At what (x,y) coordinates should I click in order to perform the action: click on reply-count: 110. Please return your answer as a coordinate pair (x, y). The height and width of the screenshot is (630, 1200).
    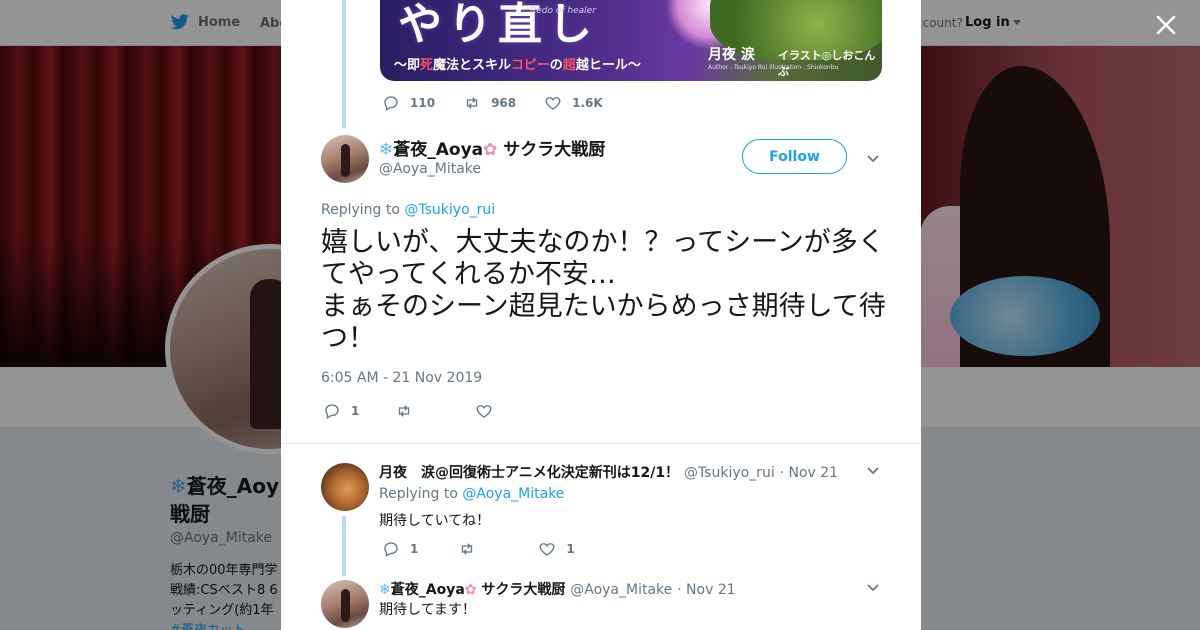
    Looking at the image, I should click on (423, 103).